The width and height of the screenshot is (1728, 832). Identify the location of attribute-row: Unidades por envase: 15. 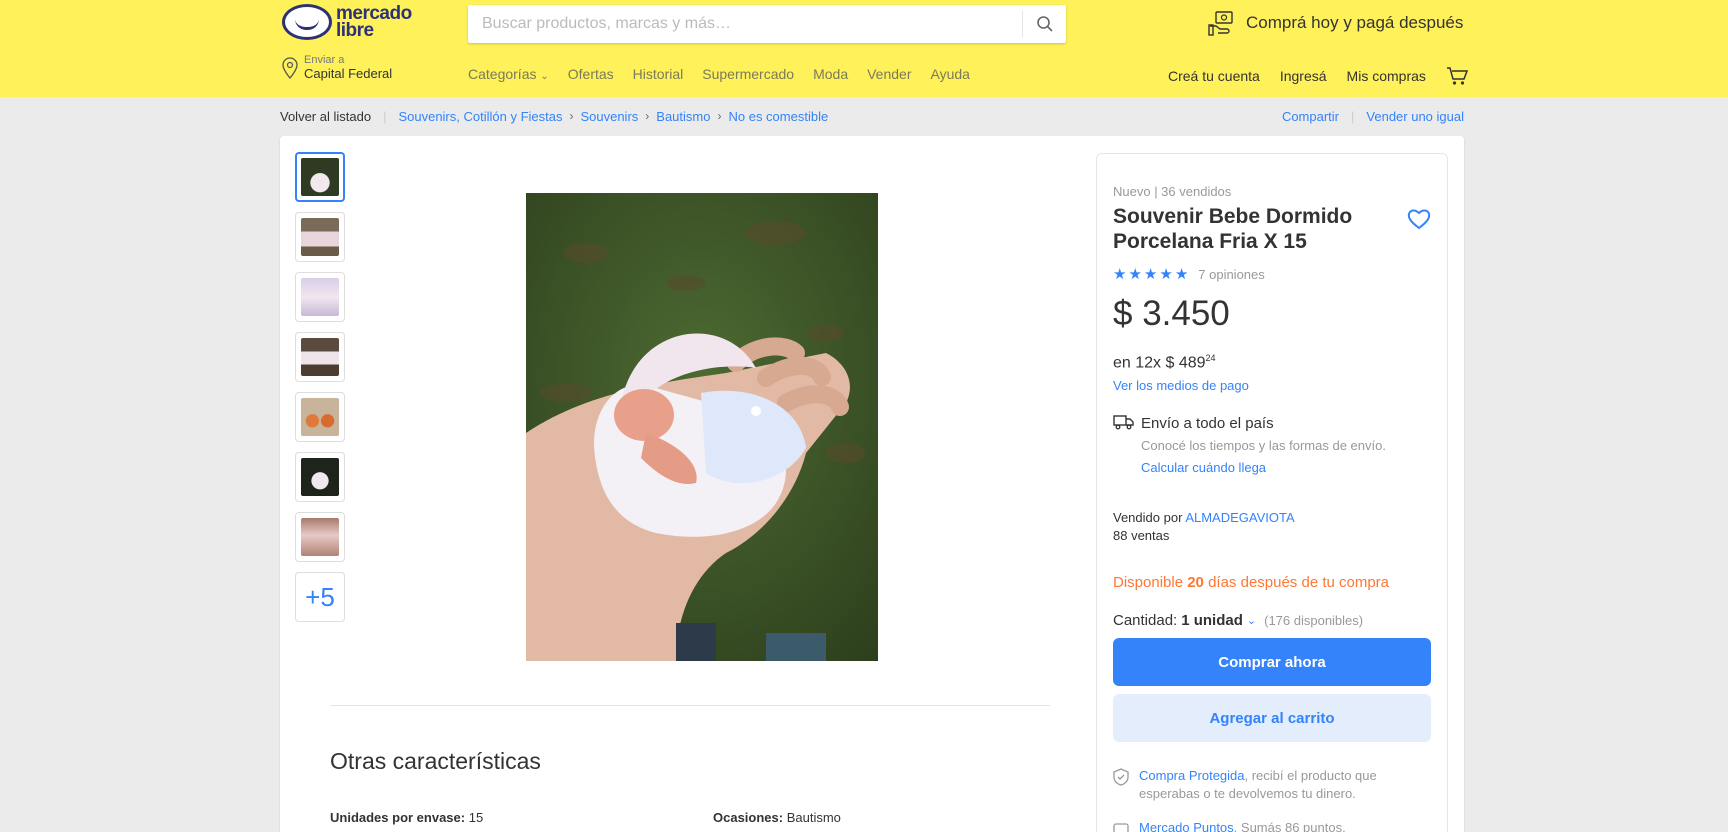
(406, 817).